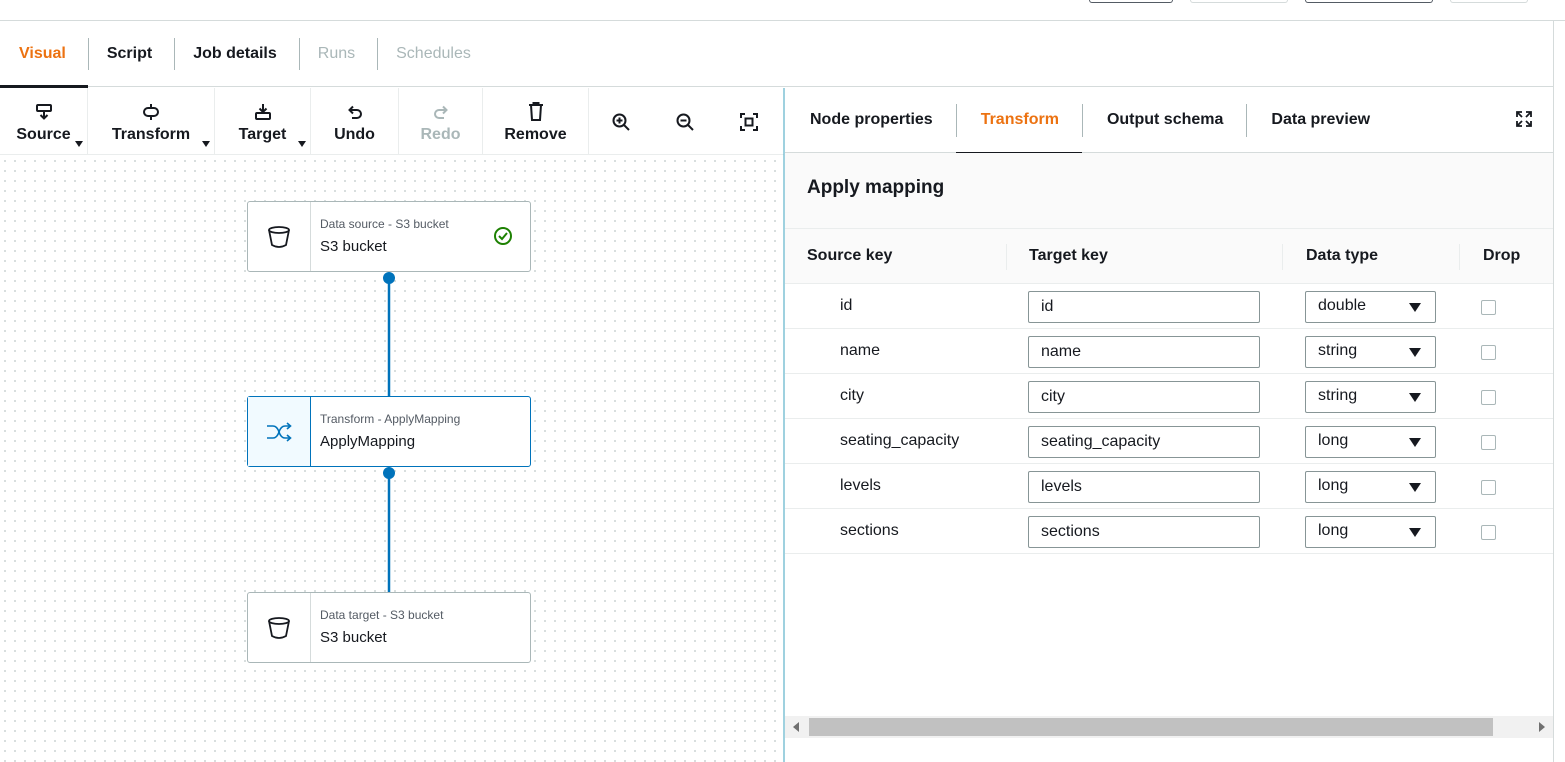 The width and height of the screenshot is (1565, 762). I want to click on target-key-input: levels, so click(1144, 487).